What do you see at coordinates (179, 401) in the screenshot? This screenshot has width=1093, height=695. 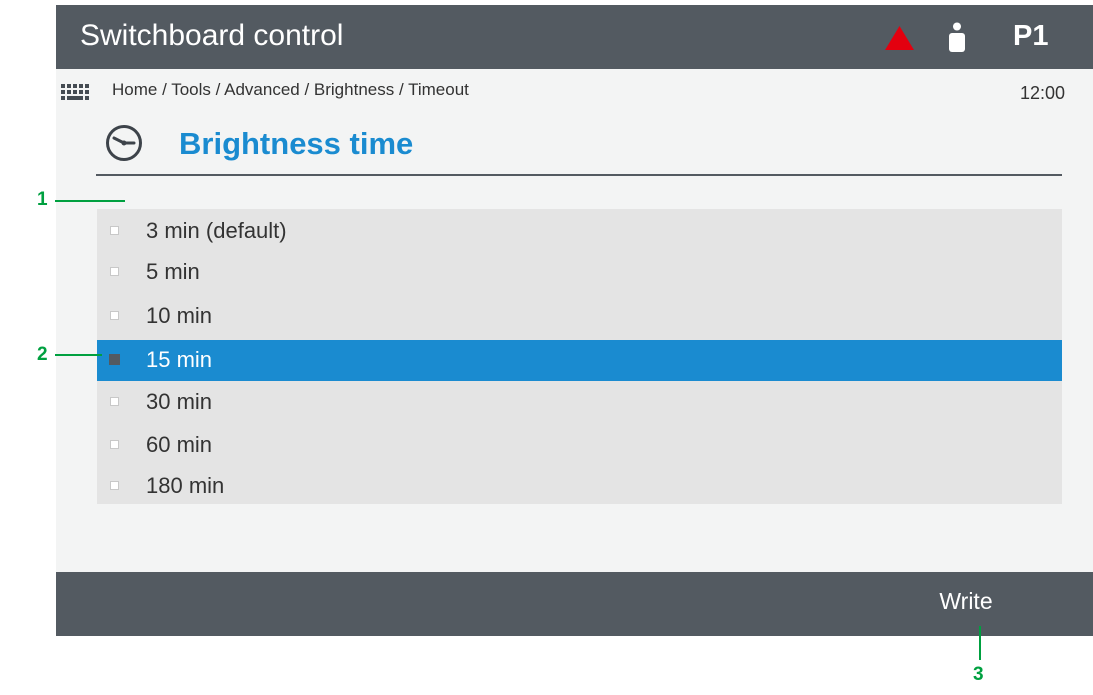 I see `option-label: 30 min` at bounding box center [179, 401].